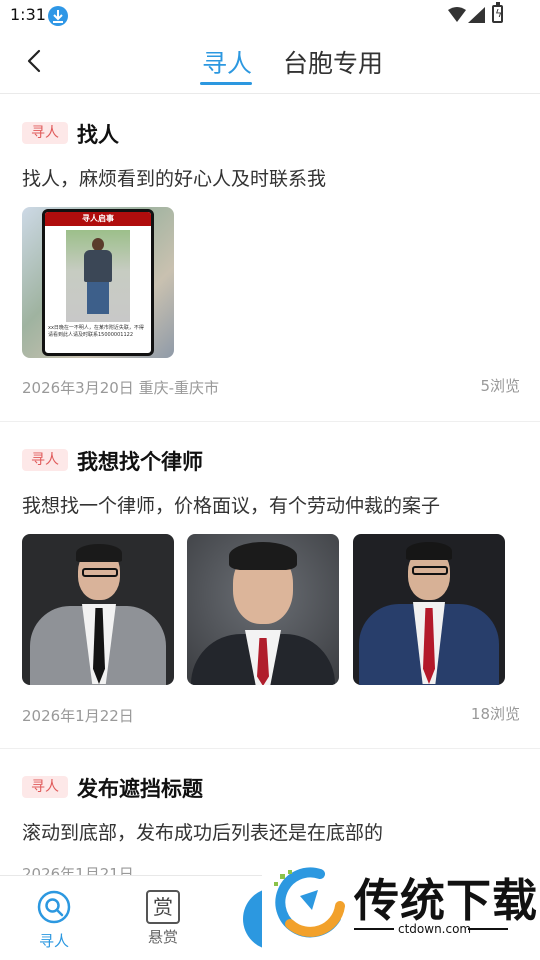  Describe the element at coordinates (28, 14) in the screenshot. I see `status-time: 1:31` at that location.